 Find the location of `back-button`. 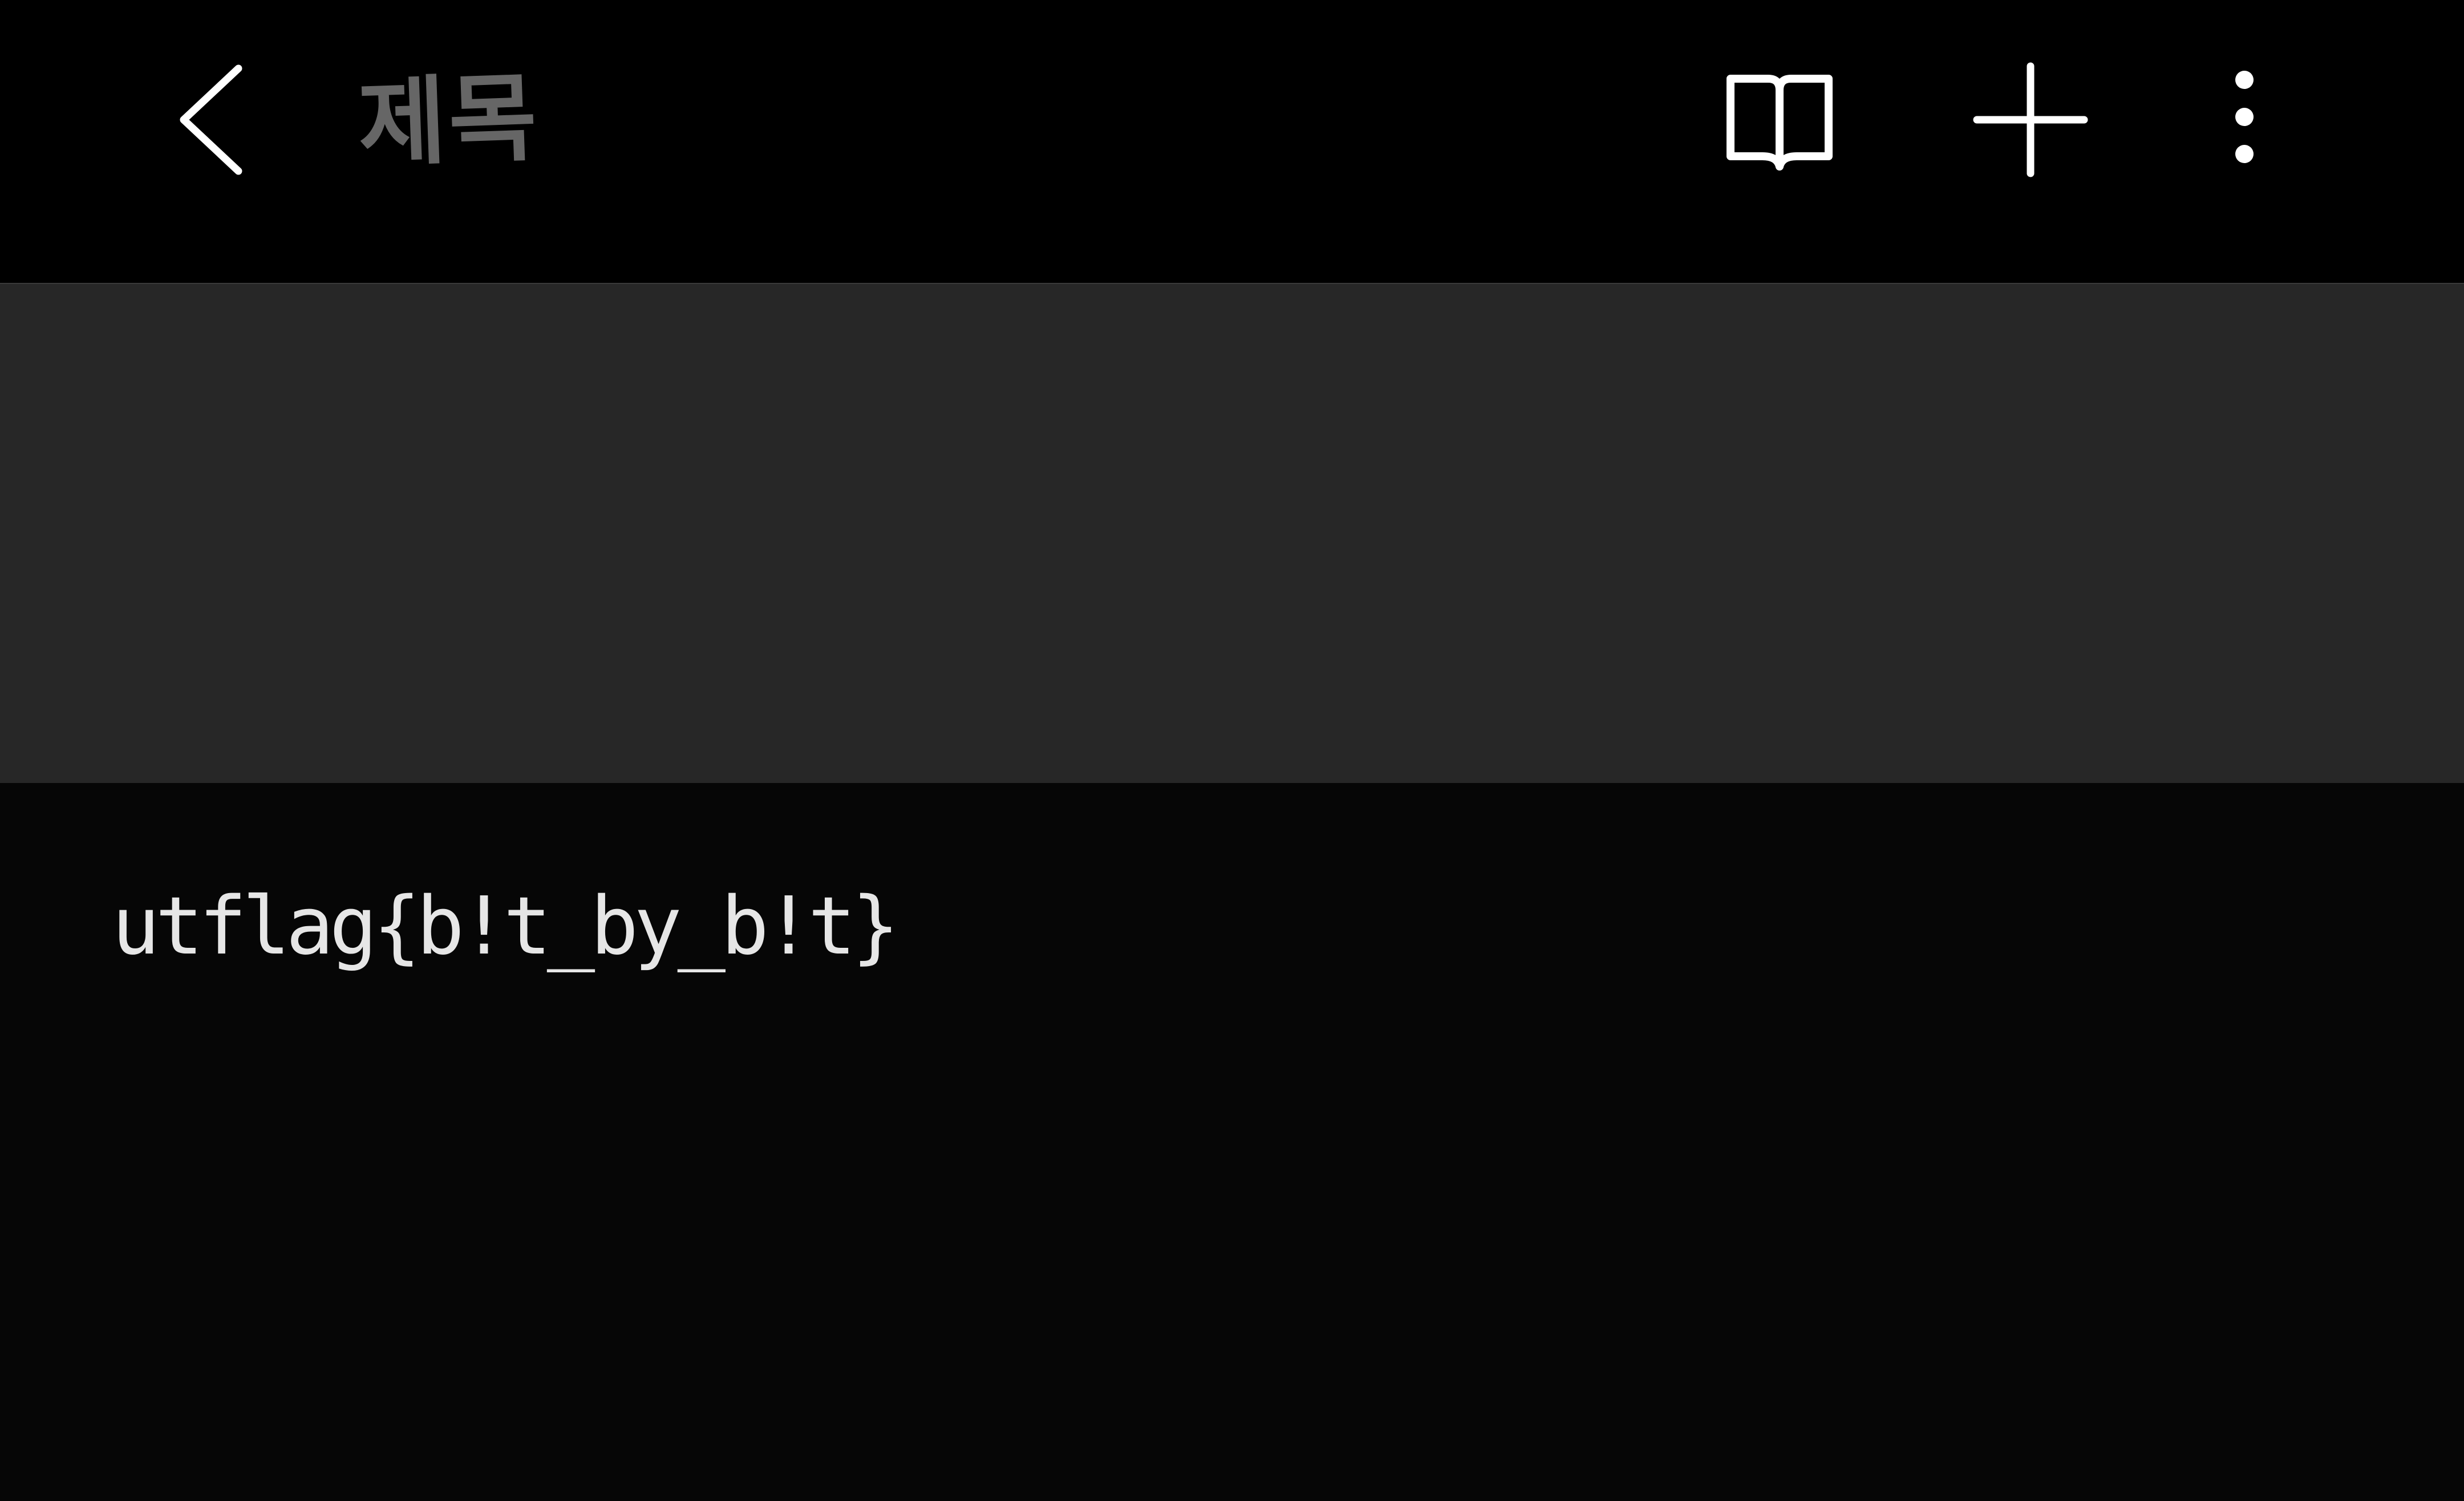

back-button is located at coordinates (211, 120).